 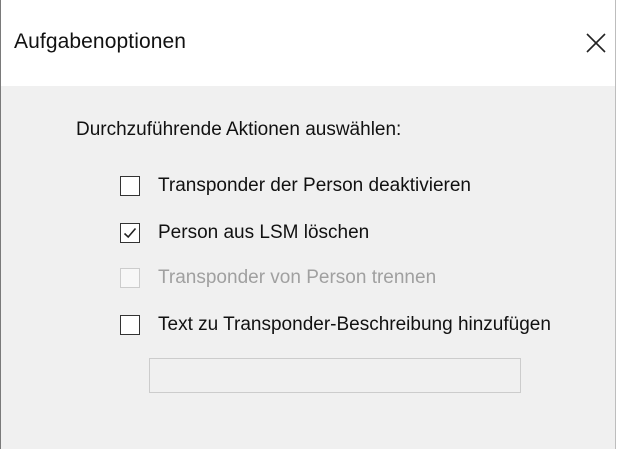 I want to click on checkbox-detach-transponder, so click(x=130, y=278).